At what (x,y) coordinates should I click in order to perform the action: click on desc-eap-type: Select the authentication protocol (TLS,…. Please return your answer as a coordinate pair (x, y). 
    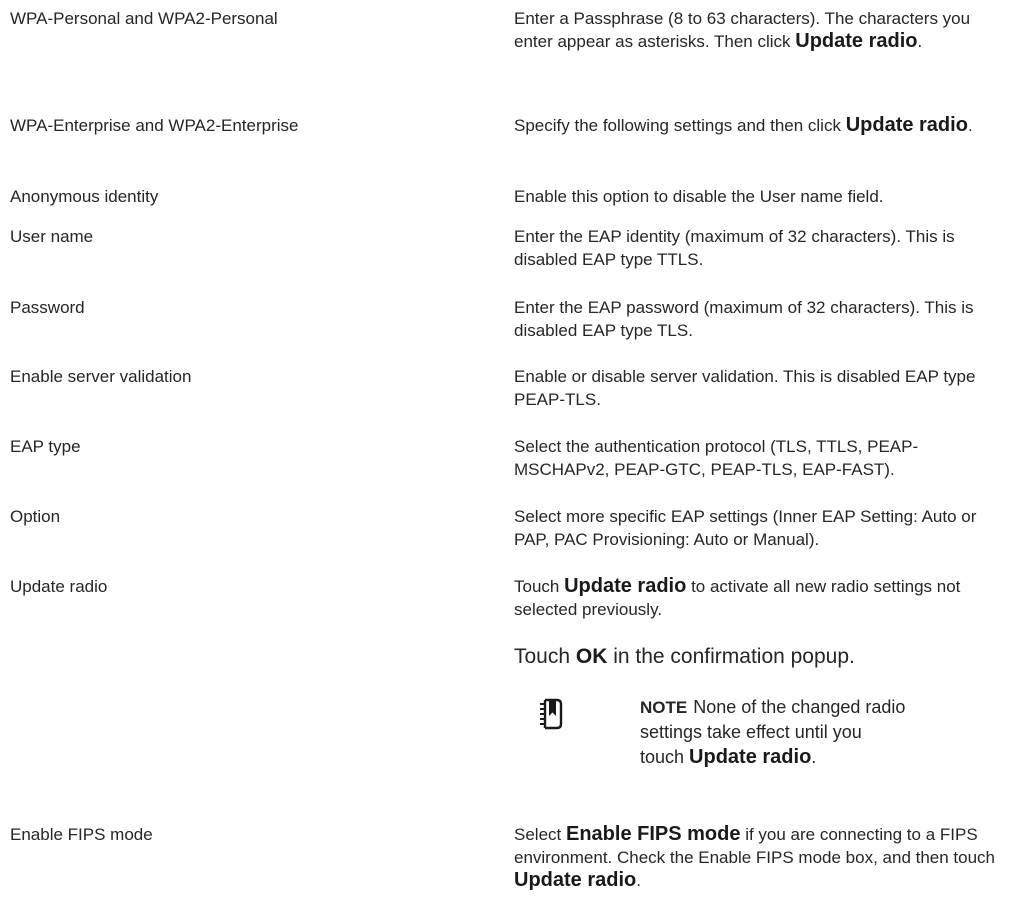
    Looking at the image, I should click on (716, 458).